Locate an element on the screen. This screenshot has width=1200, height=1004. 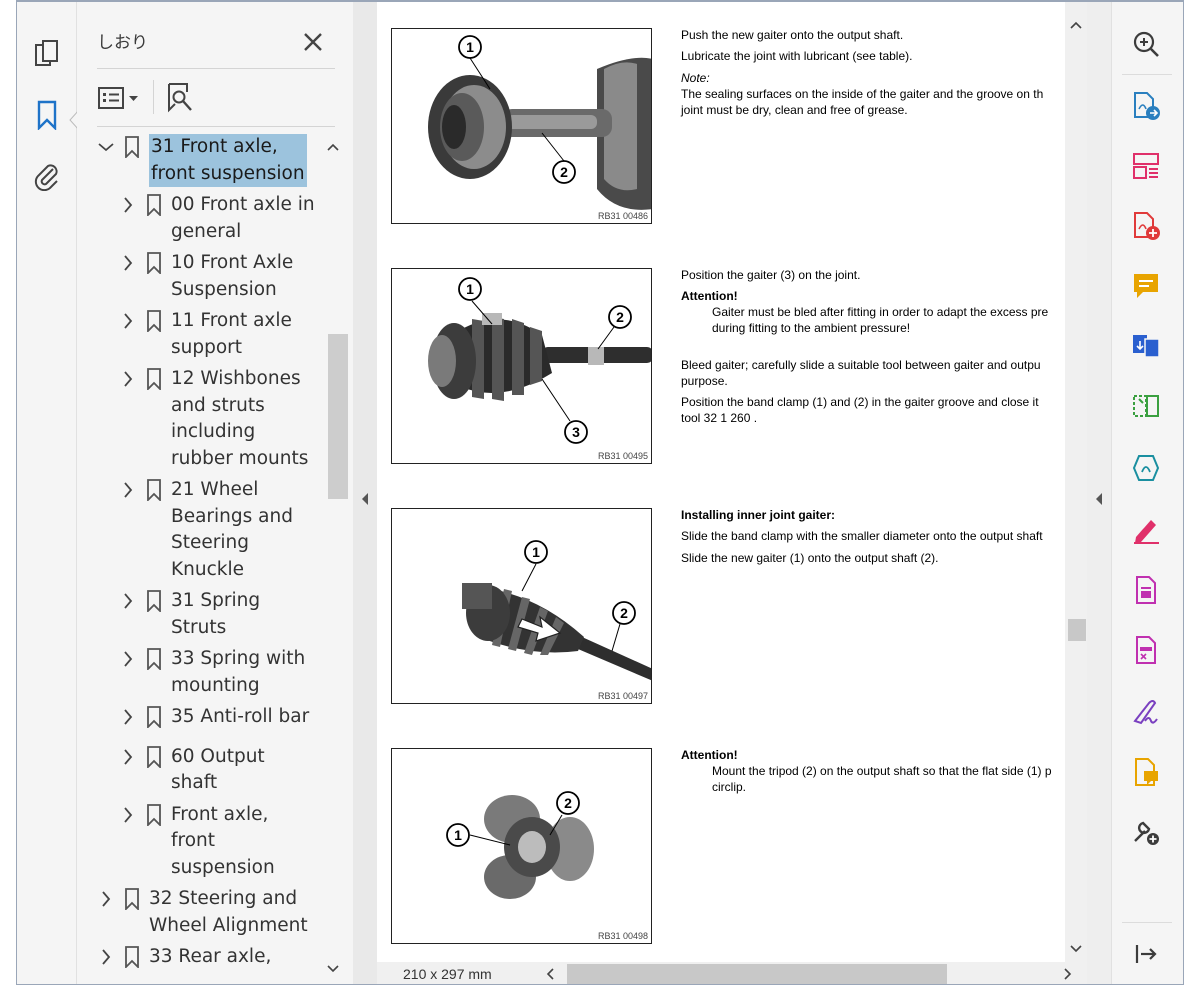
bookmark-item: 31 Front axle, front suspension is located at coordinates (202, 160).